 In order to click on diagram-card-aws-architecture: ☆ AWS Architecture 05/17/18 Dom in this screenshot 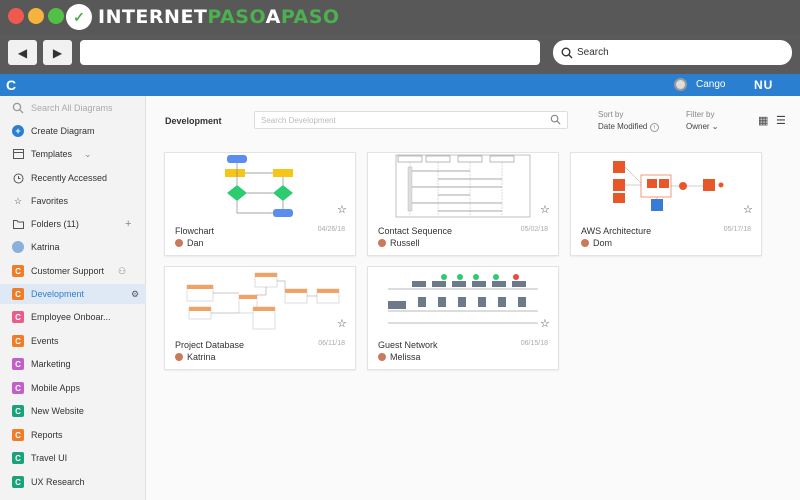, I will do `click(666, 204)`.